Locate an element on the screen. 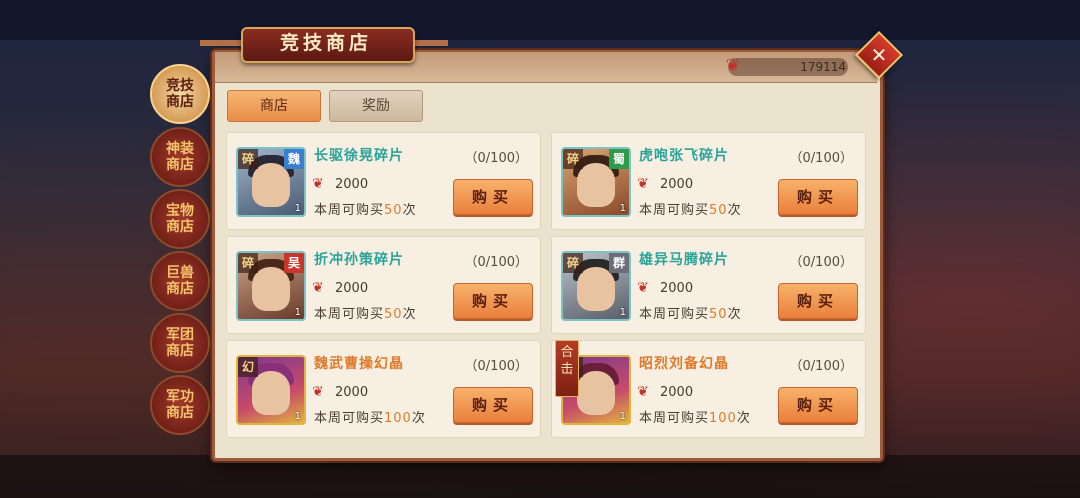 This screenshot has width=1080, height=498. sidebar-item-label: 神装商店 is located at coordinates (180, 157).